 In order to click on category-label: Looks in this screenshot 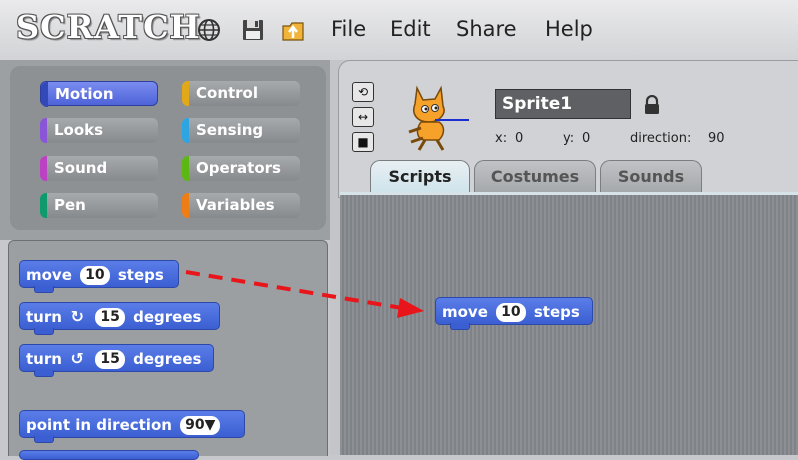, I will do `click(79, 130)`.